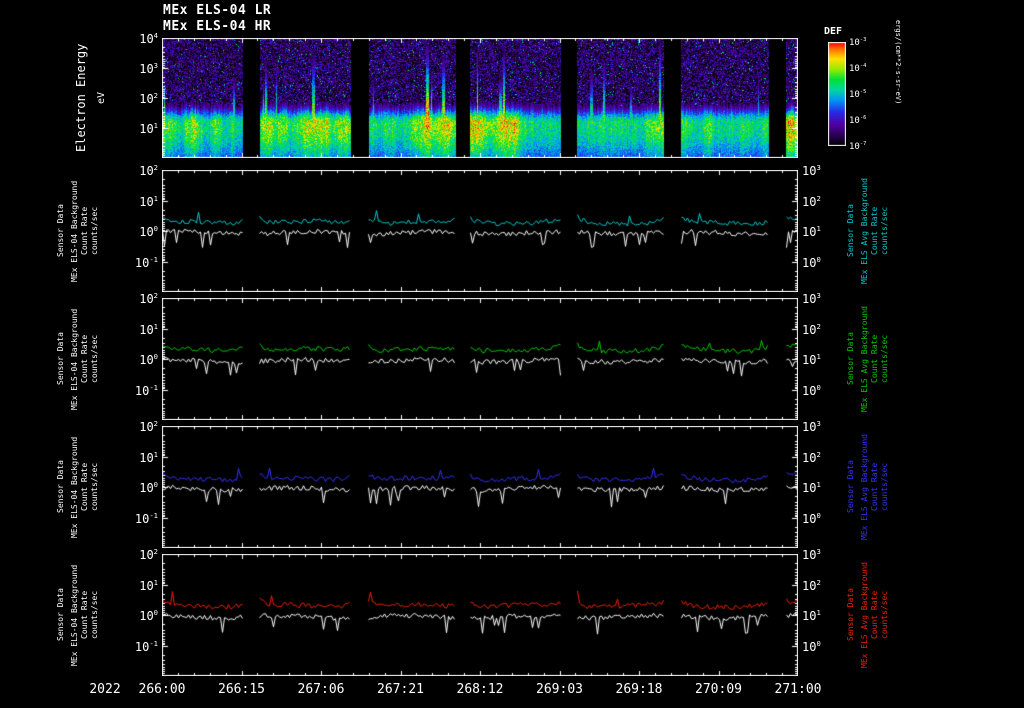  Describe the element at coordinates (850, 487) in the screenshot. I see `panel-right-axis-label-2-text: Sensor Data` at that location.